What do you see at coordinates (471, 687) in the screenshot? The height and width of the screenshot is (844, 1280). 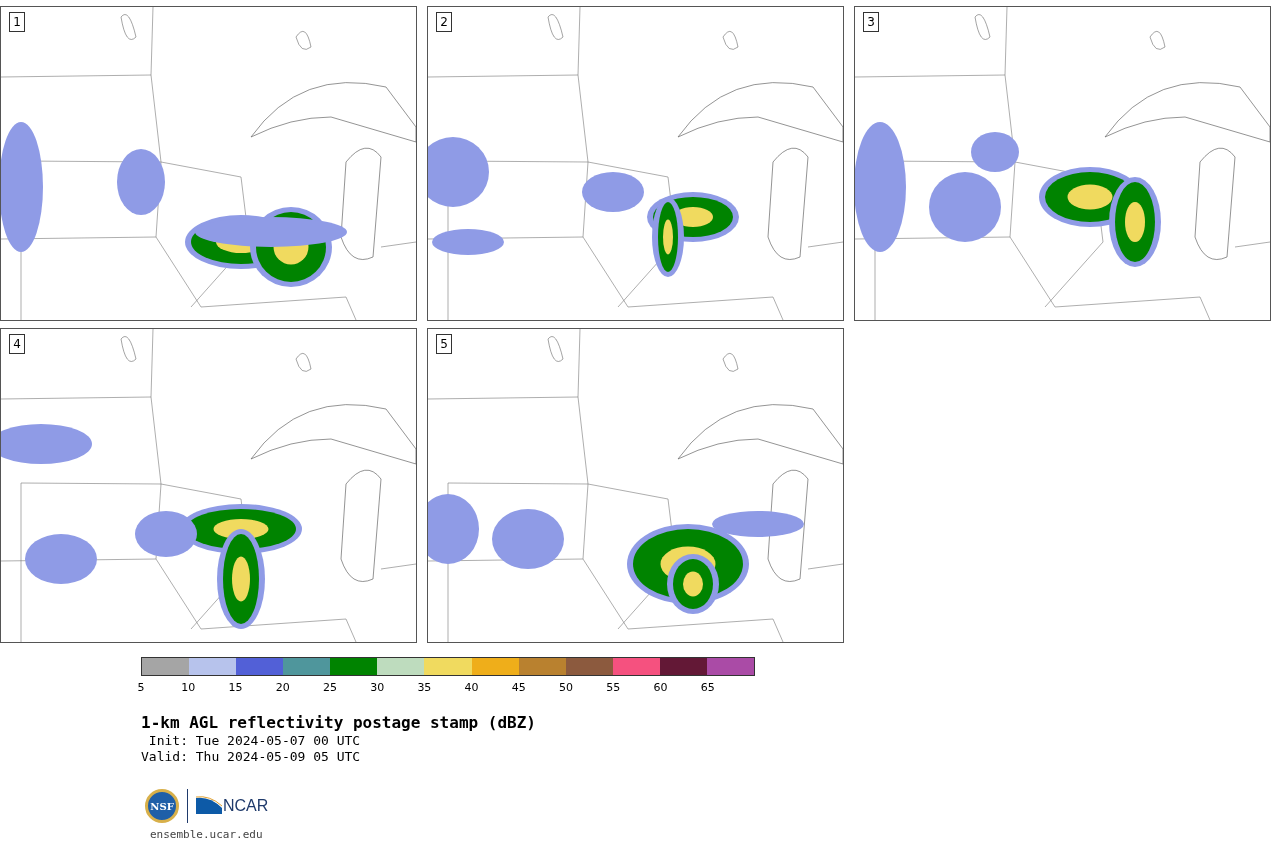 I see `tick-label: 40` at bounding box center [471, 687].